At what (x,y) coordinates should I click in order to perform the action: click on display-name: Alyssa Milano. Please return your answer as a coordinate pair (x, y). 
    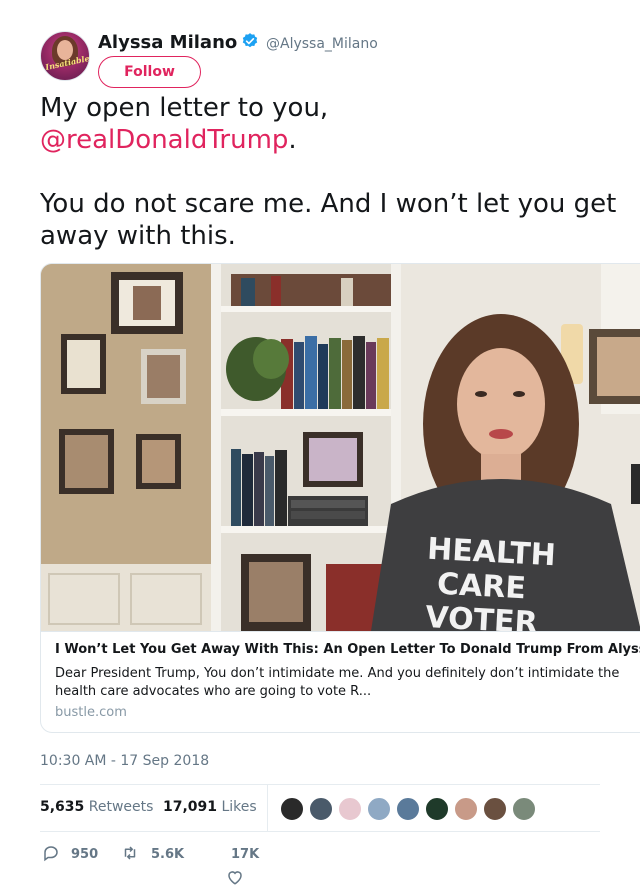
    Looking at the image, I should click on (167, 42).